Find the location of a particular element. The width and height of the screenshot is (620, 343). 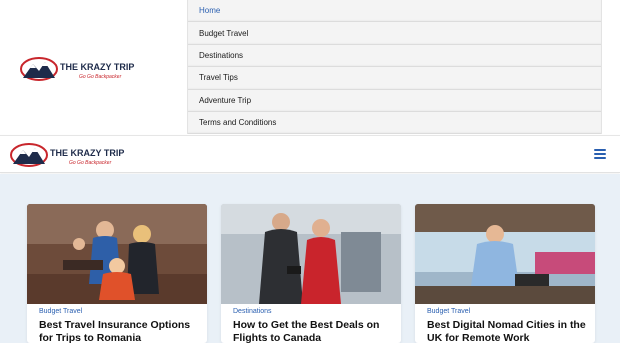

nav-item-home: Home is located at coordinates (394, 11).